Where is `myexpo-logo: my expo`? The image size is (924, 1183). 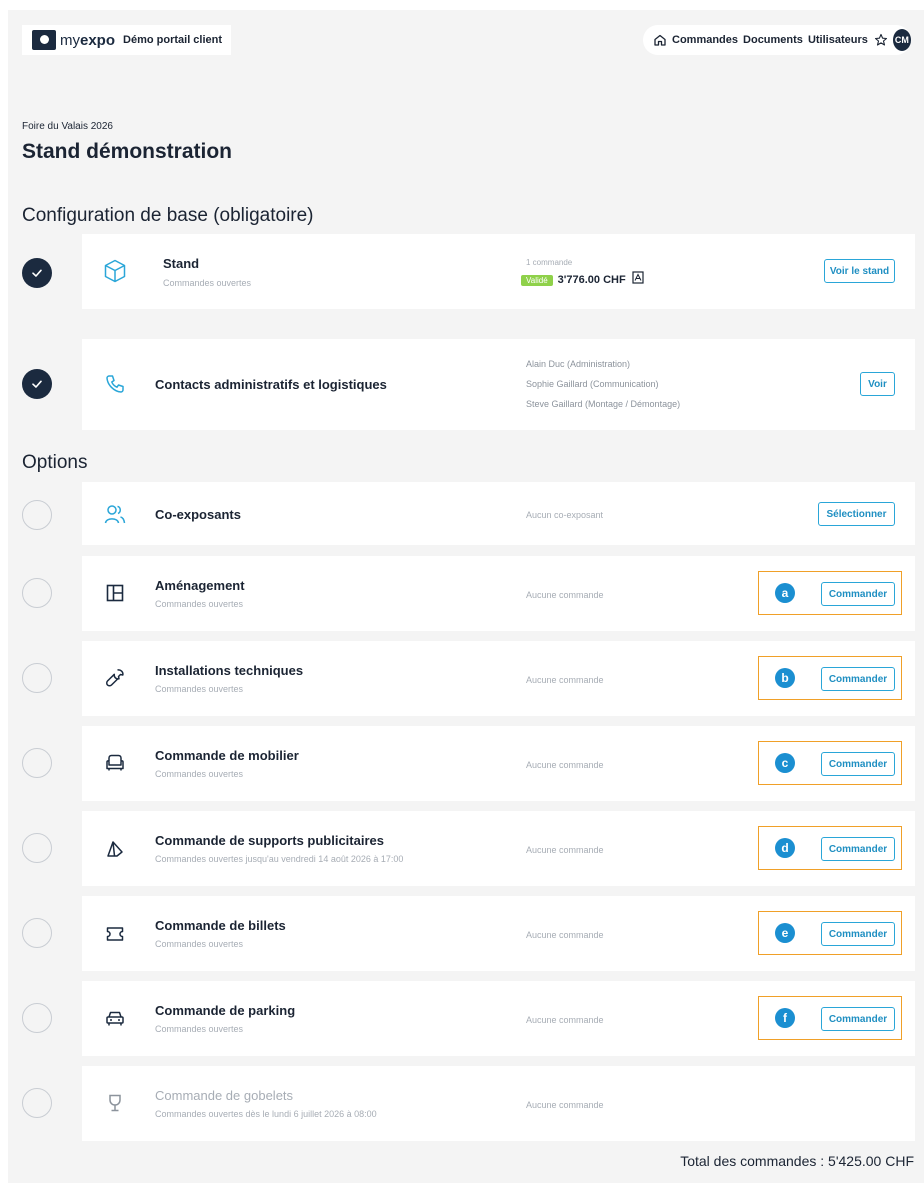
myexpo-logo: my expo is located at coordinates (73, 40).